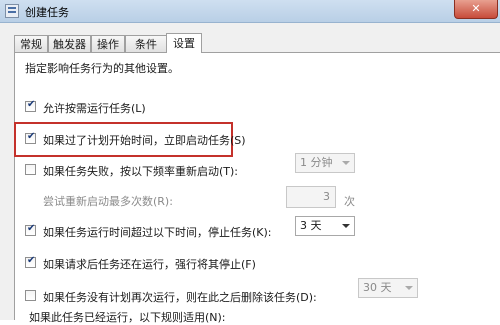  I want to click on restart-attempts-unit: 次, so click(349, 201).